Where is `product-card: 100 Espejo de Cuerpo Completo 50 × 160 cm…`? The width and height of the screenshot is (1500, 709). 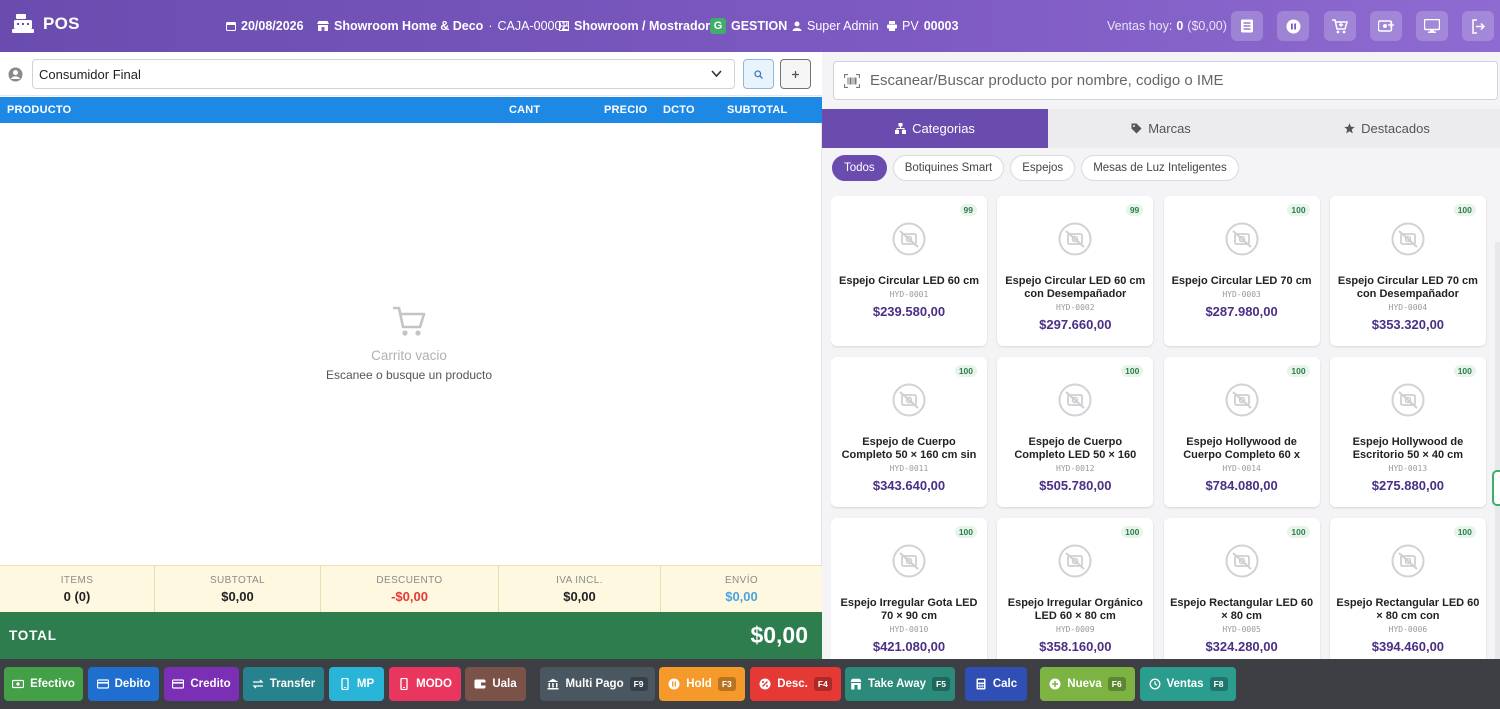 product-card: 100 Espejo de Cuerpo Completo 50 × 160 cm… is located at coordinates (909, 432).